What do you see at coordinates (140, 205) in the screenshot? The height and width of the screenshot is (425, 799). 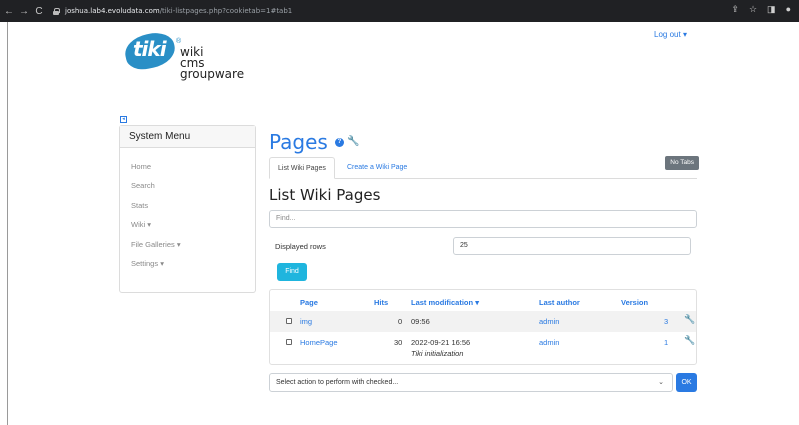 I see `menu-item-label: Stats` at bounding box center [140, 205].